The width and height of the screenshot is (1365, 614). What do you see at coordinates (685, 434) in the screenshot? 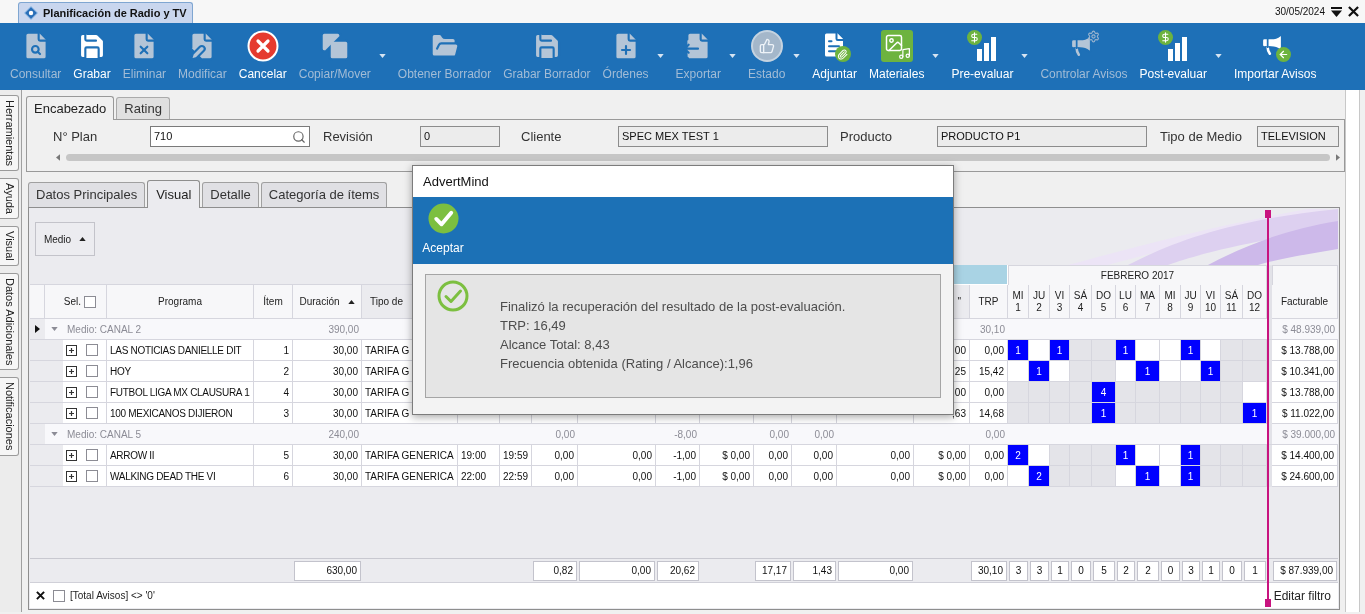
I see `group-total: -8,00` at bounding box center [685, 434].